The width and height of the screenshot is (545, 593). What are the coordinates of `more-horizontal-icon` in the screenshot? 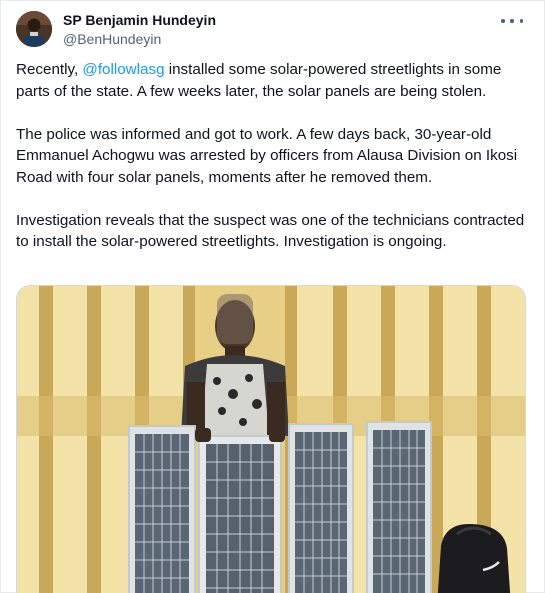 It's located at (512, 21).